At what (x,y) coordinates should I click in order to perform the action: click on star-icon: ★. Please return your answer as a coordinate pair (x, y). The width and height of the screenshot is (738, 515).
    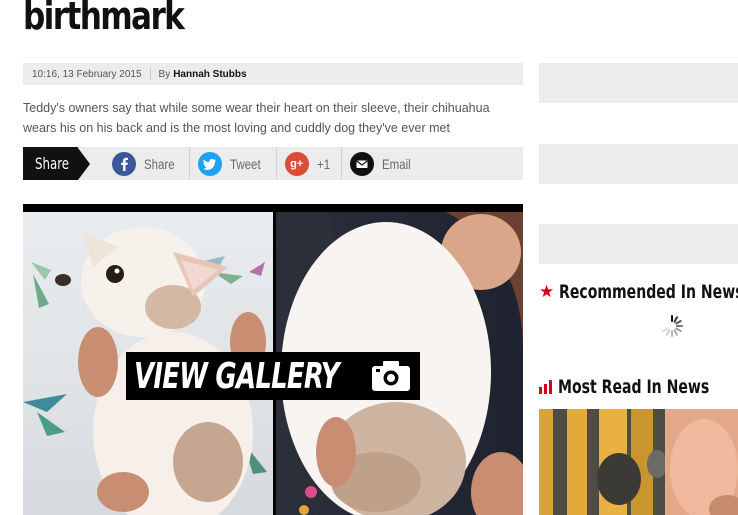
    Looking at the image, I should click on (547, 292).